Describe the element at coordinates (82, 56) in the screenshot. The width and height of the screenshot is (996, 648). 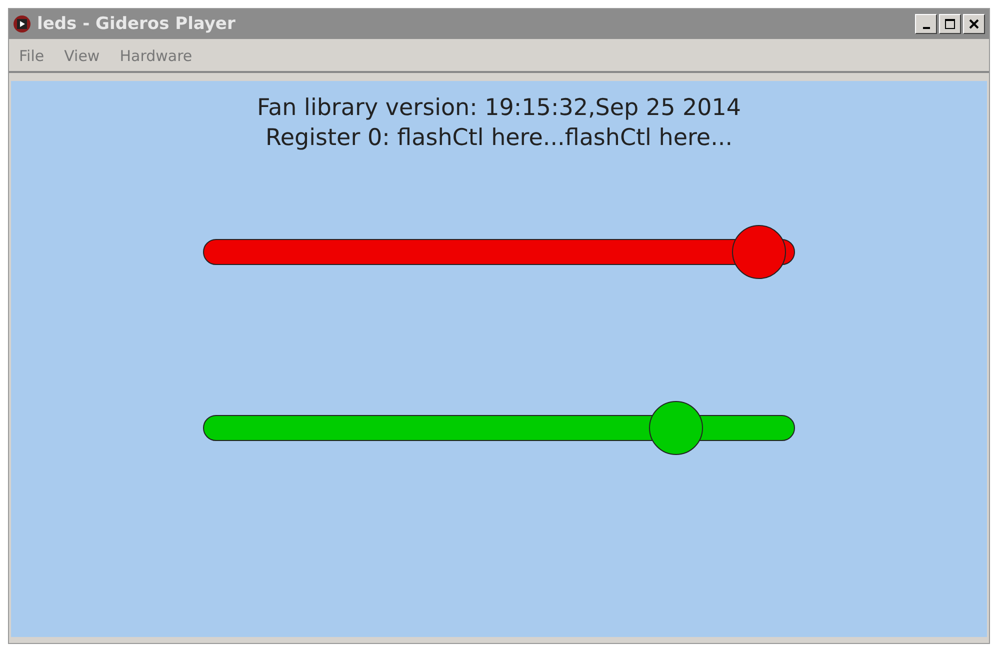
I see `menu-item: View` at that location.